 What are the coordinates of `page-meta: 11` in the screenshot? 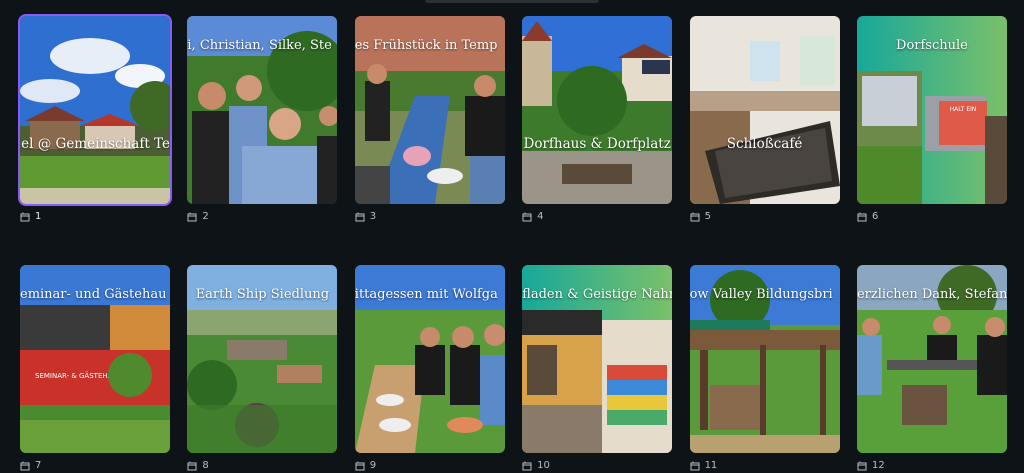 It's located at (765, 466).